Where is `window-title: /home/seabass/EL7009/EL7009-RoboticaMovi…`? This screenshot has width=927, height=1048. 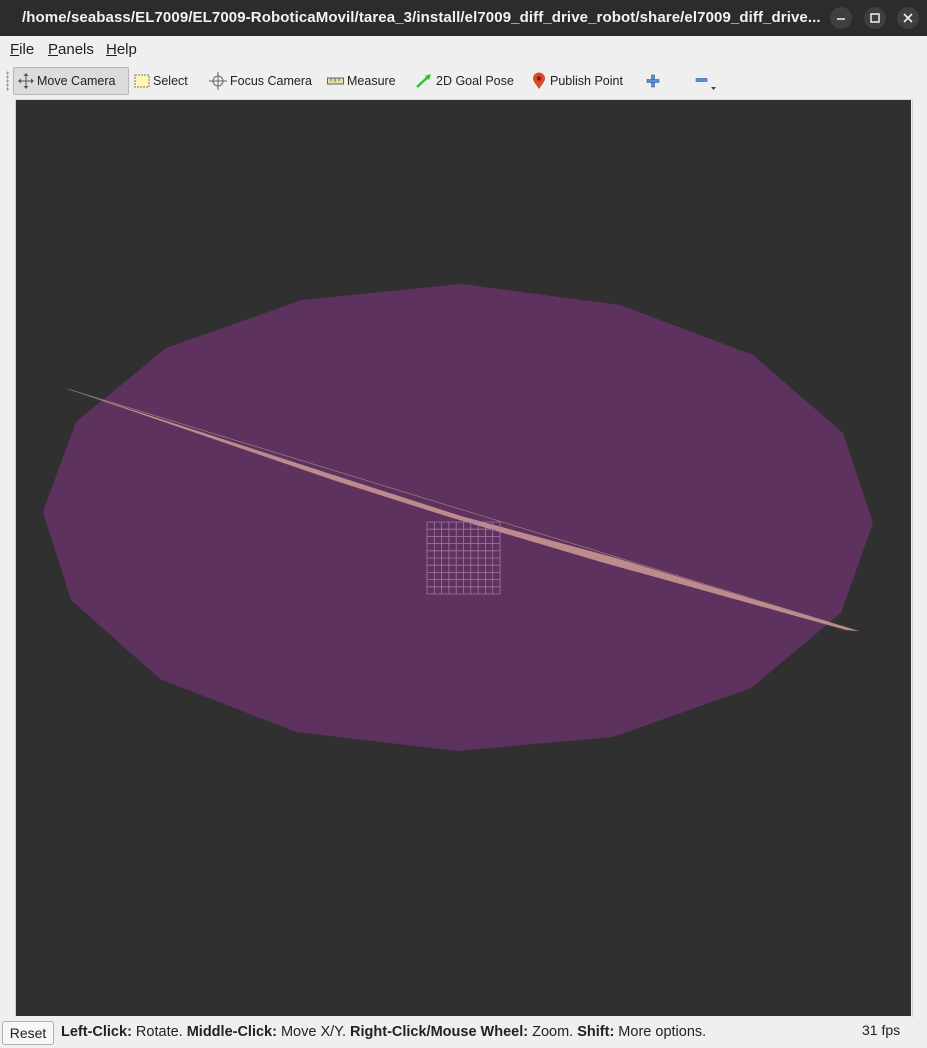 window-title: /home/seabass/EL7009/EL7009-RoboticaMovi… is located at coordinates (421, 17).